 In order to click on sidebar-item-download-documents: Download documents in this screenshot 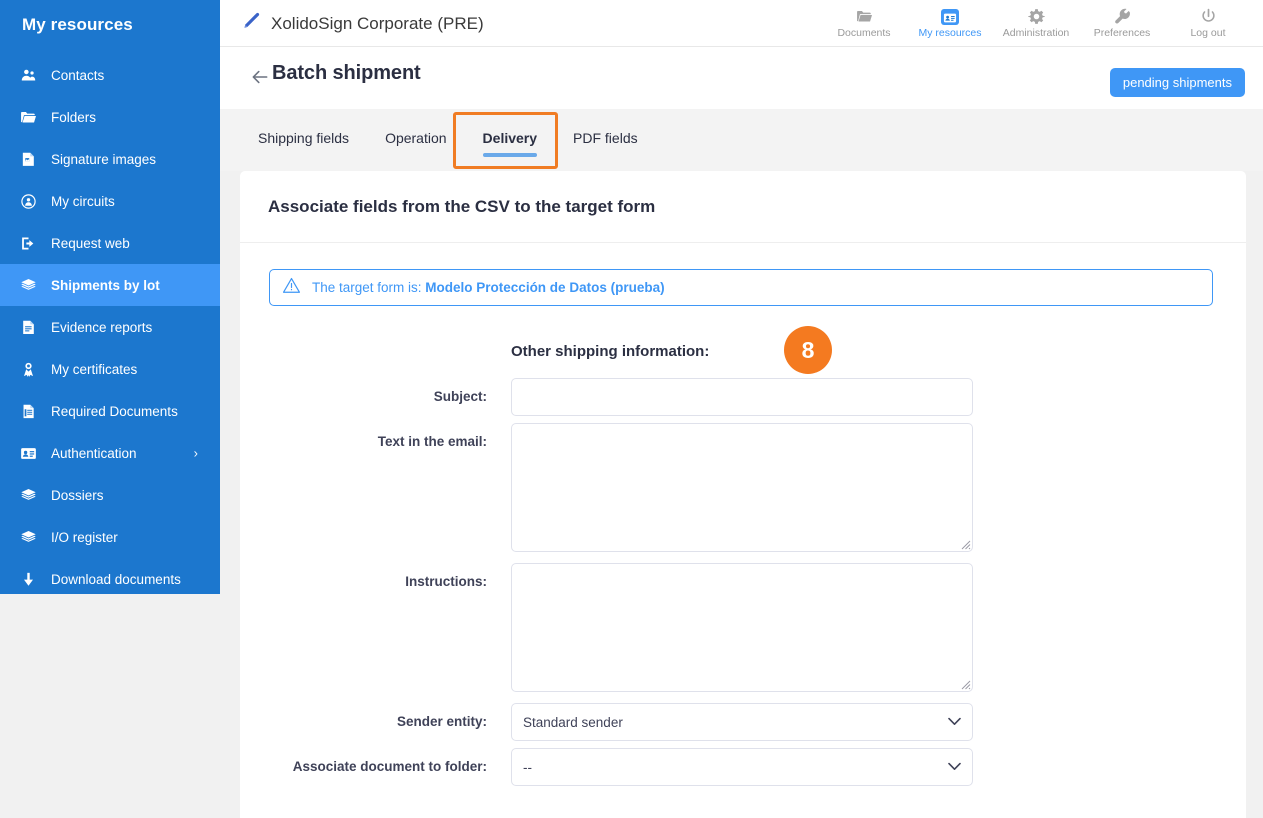, I will do `click(110, 579)`.